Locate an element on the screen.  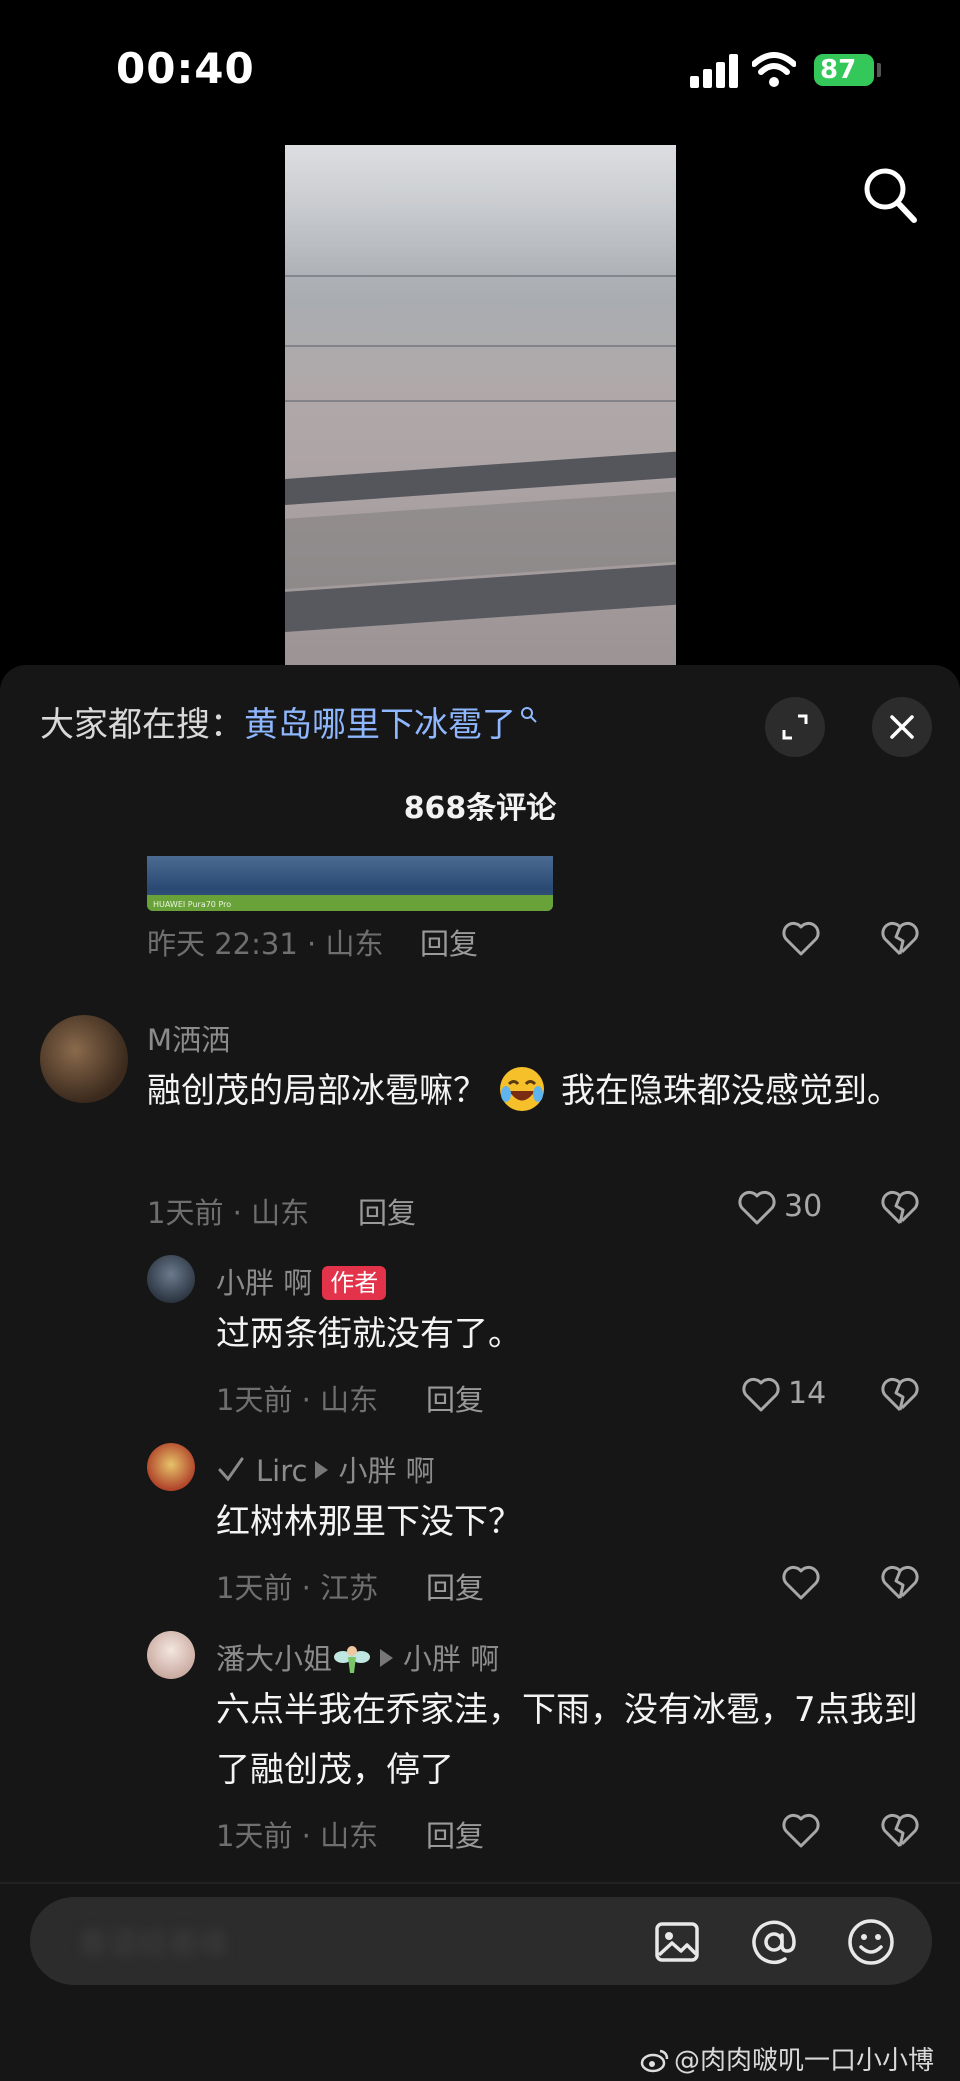
trending-prefix: 大家都在搜： is located at coordinates (142, 725).